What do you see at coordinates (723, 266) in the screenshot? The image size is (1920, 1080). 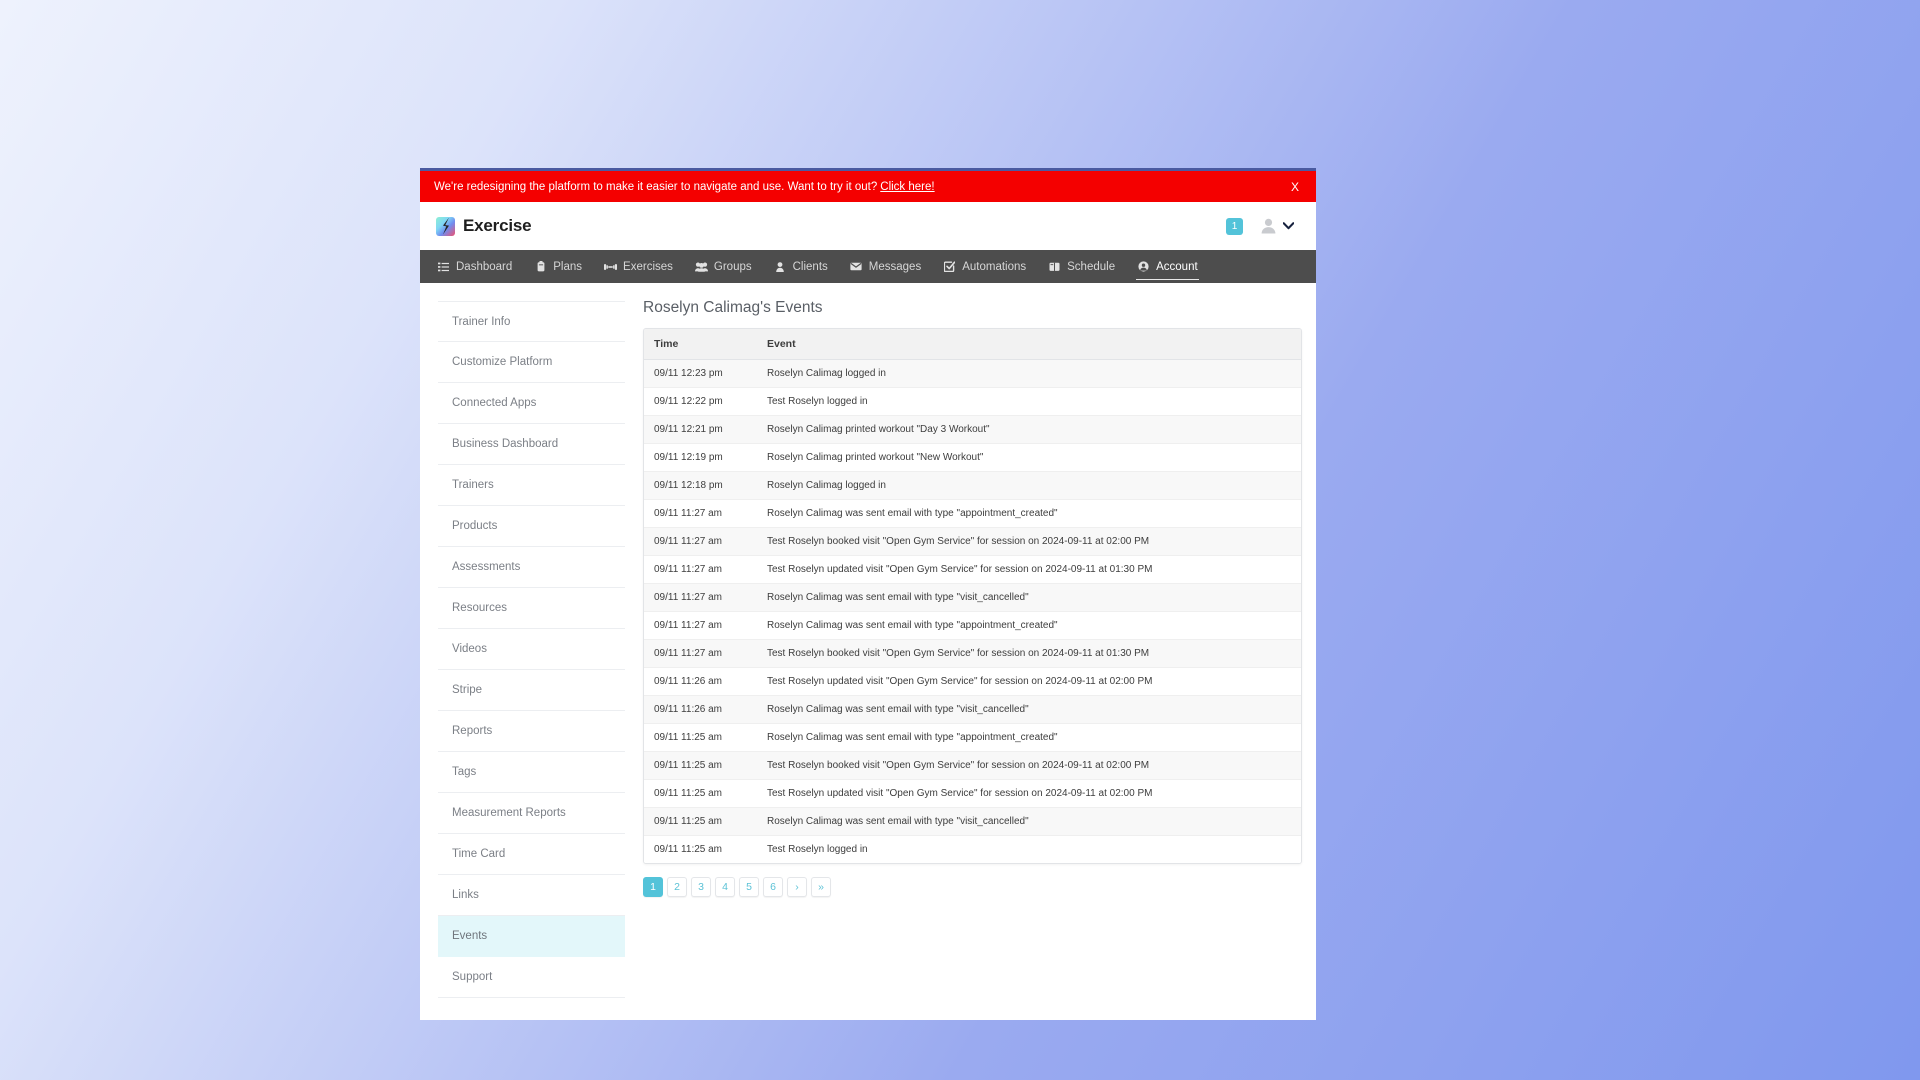 I see `nav-item-groups: Groups` at bounding box center [723, 266].